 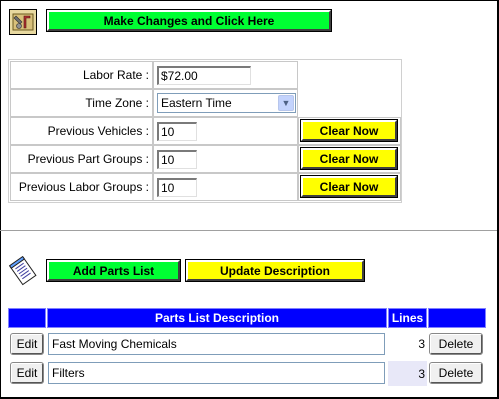 I want to click on previous-vehicles-clear-cell: Clear Now, so click(x=349, y=131).